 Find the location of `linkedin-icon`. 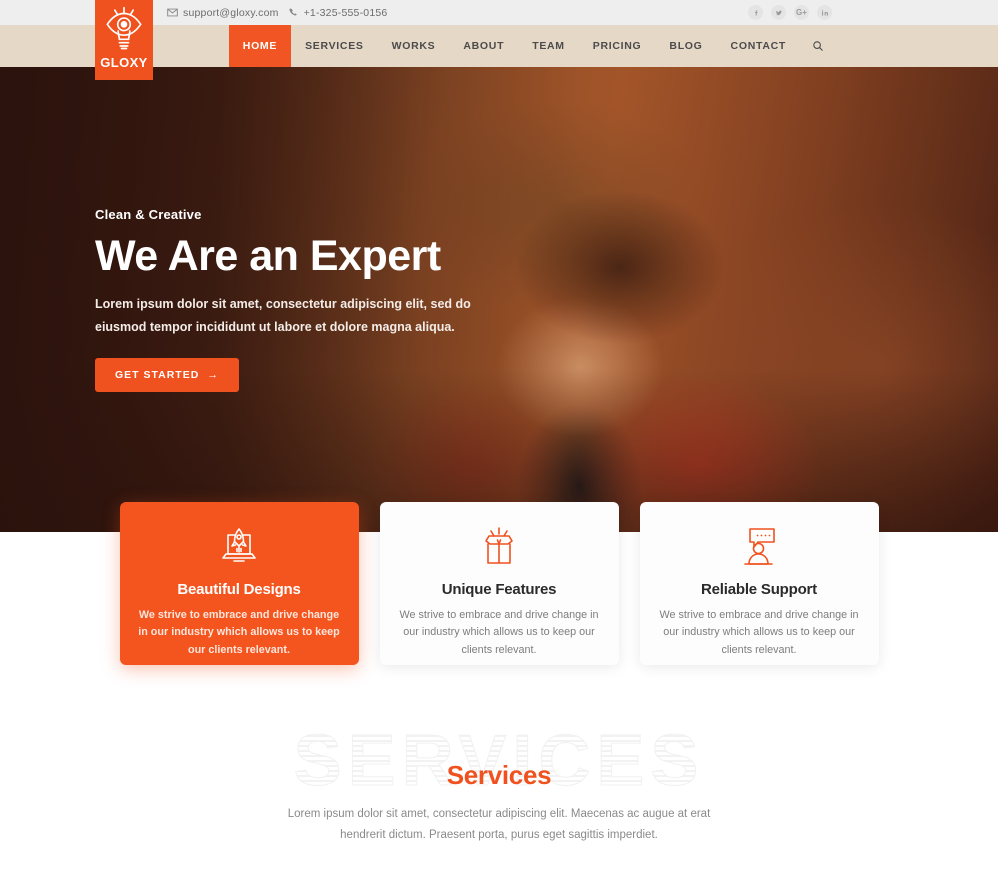

linkedin-icon is located at coordinates (824, 12).